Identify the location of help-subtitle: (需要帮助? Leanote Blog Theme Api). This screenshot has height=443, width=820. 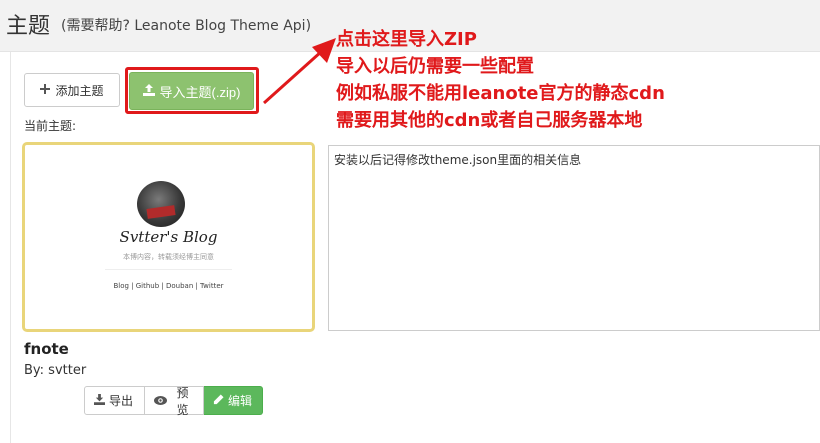
(186, 25).